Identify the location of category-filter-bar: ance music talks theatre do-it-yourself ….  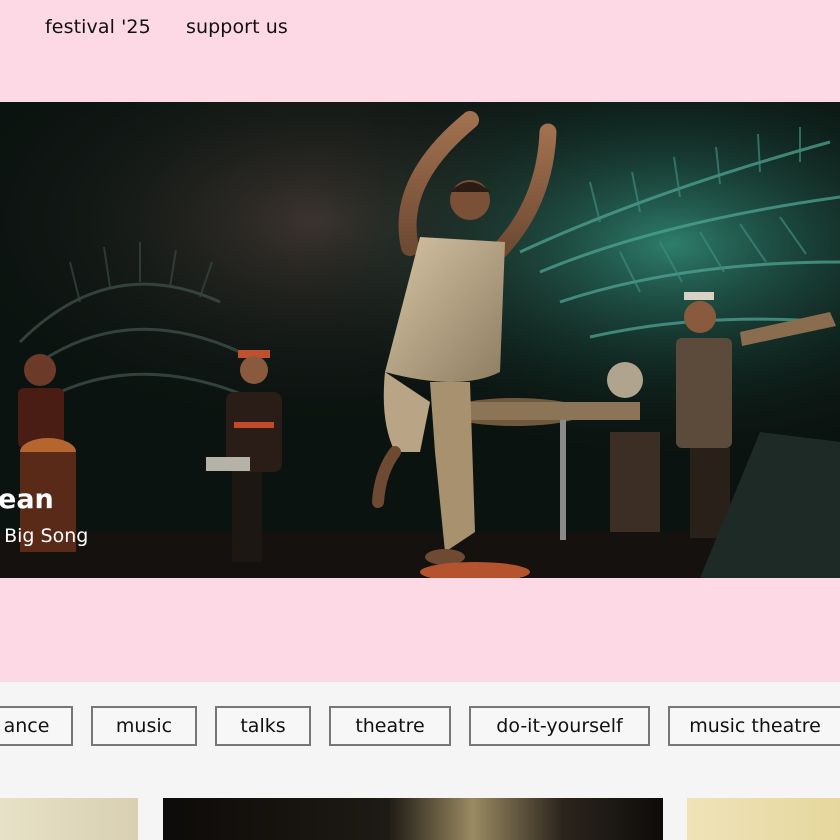
(420, 728).